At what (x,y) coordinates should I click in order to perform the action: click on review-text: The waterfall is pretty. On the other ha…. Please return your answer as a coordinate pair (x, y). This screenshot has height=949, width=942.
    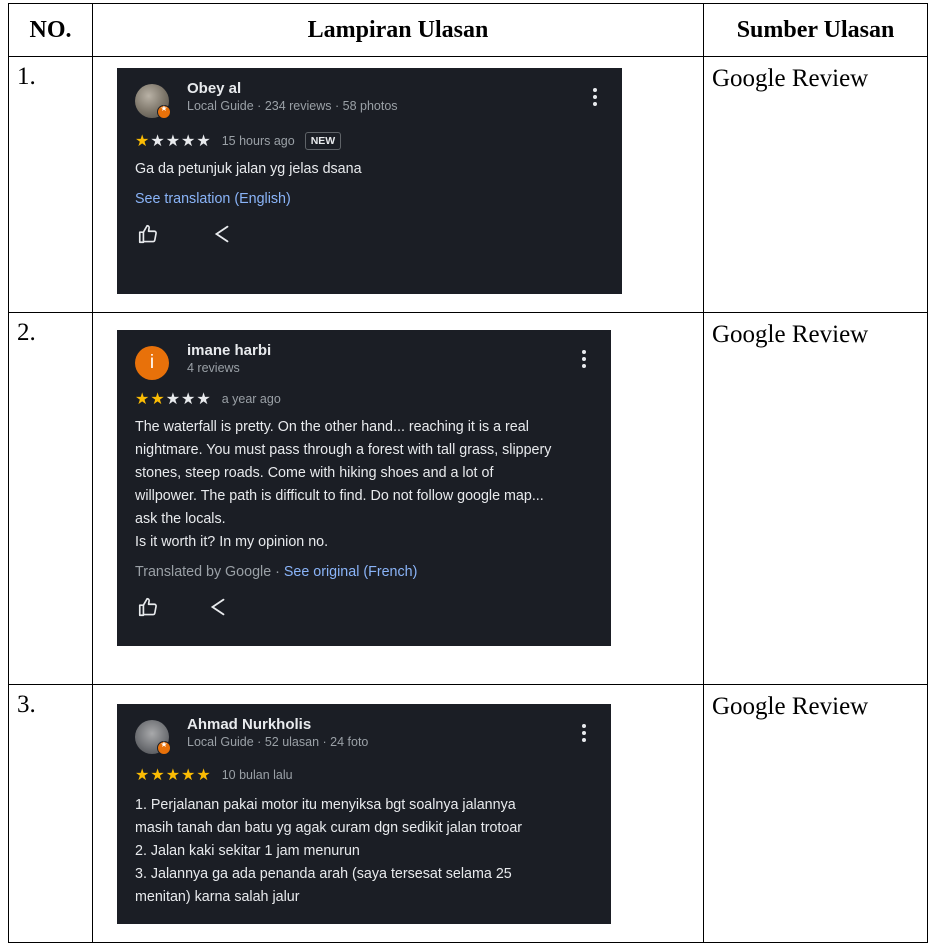
    Looking at the image, I should click on (364, 485).